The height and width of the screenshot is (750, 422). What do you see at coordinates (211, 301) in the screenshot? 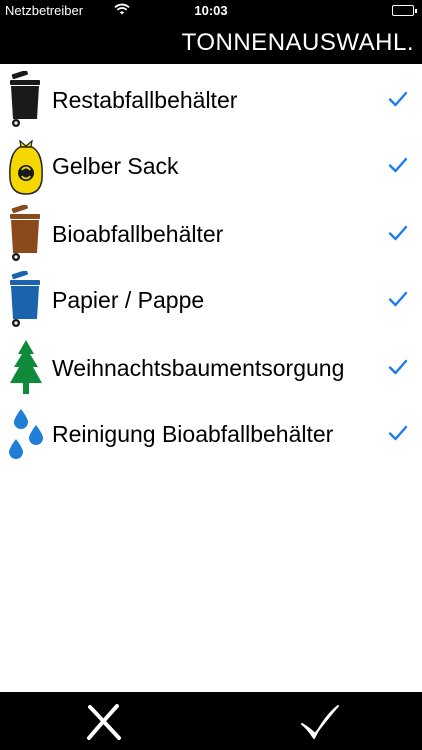
I see `bin-item-papier: Papier / Pappe` at bounding box center [211, 301].